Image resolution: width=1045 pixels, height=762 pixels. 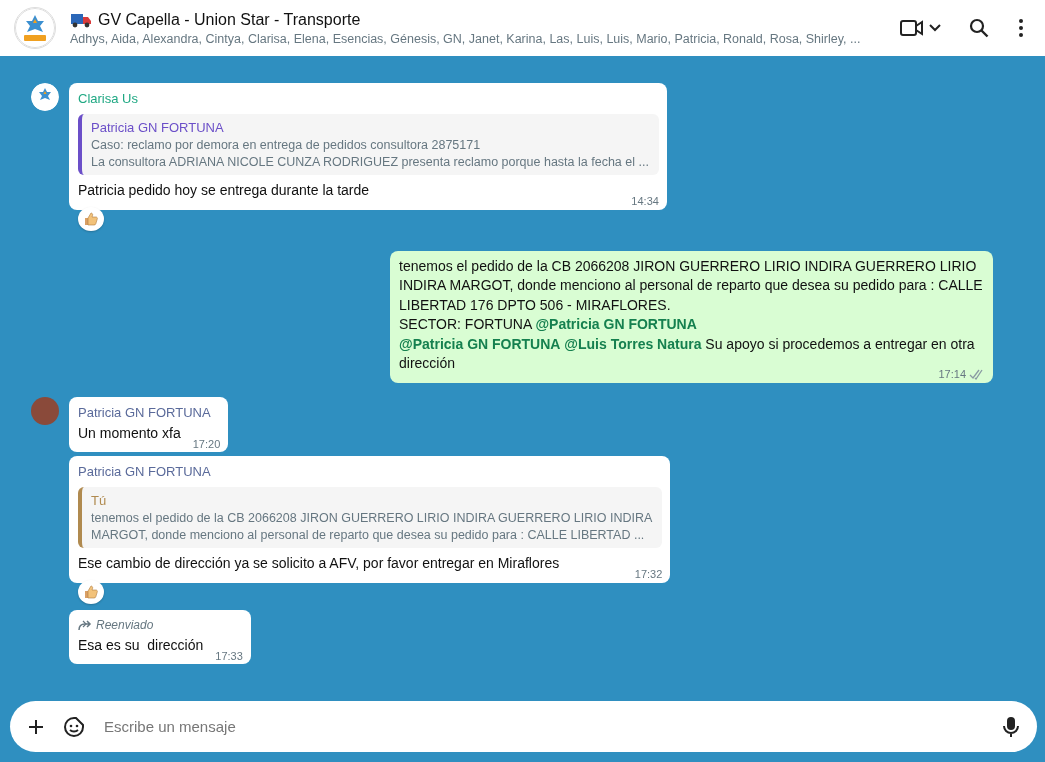 What do you see at coordinates (648, 574) in the screenshot?
I see `message-time: 17:32` at bounding box center [648, 574].